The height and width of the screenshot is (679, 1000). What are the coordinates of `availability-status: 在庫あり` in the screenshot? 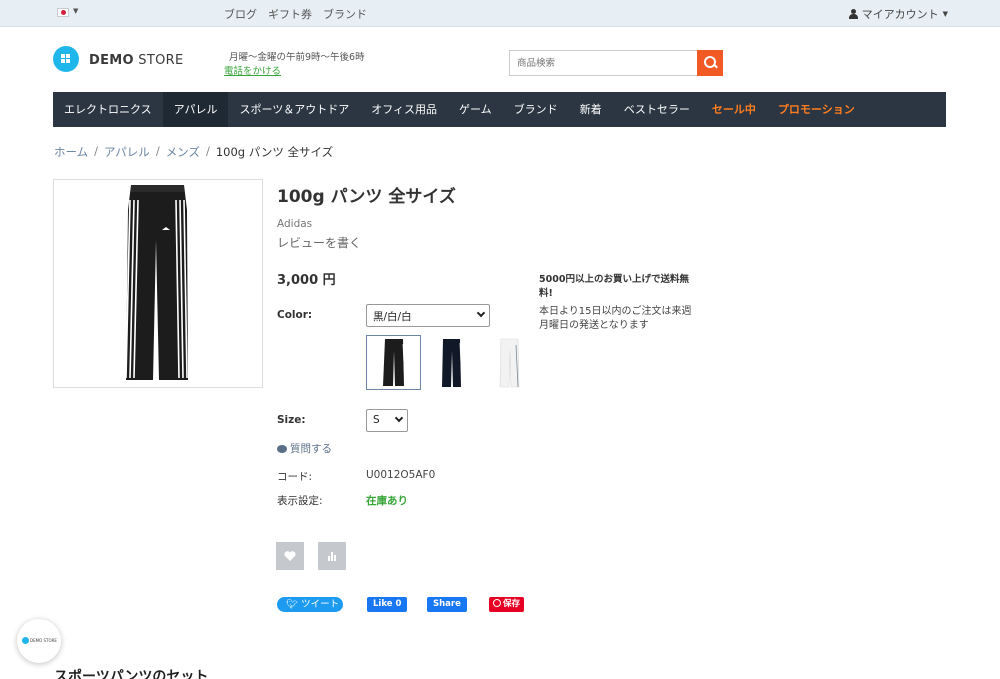 It's located at (387, 501).